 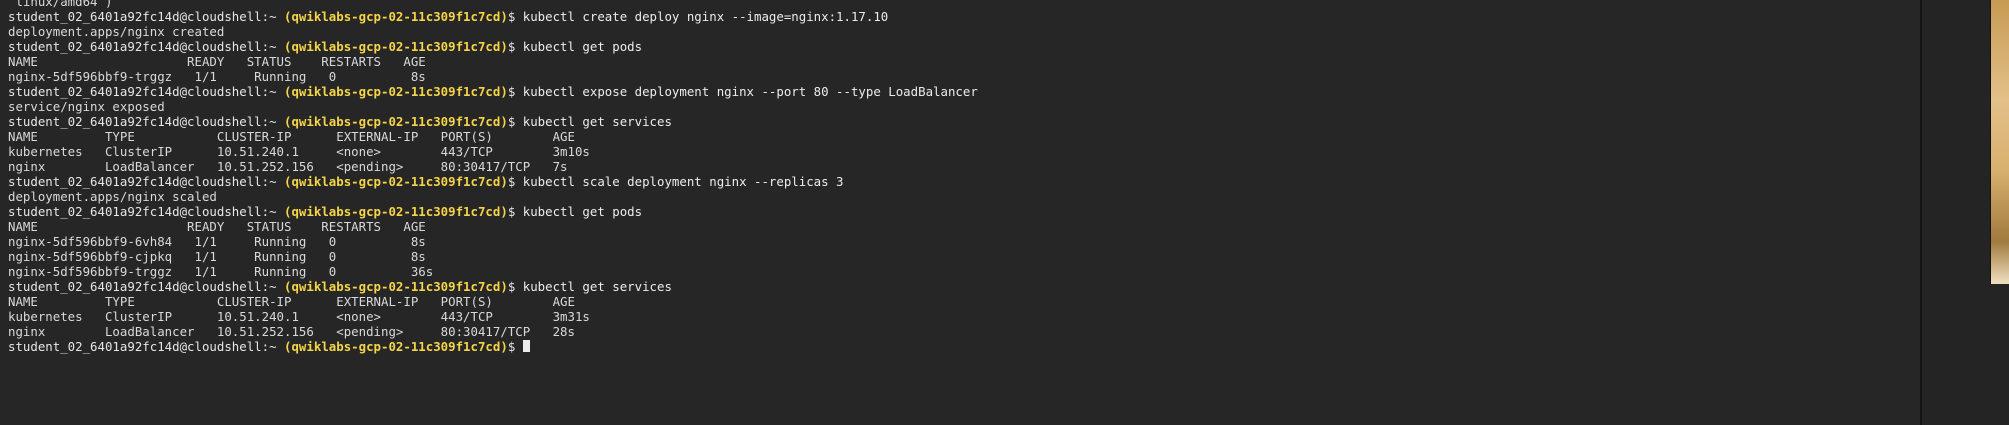 What do you see at coordinates (221, 271) in the screenshot?
I see `output-line: nginx-5df596bbf9-trggz 1/1 Running 0 36s` at bounding box center [221, 271].